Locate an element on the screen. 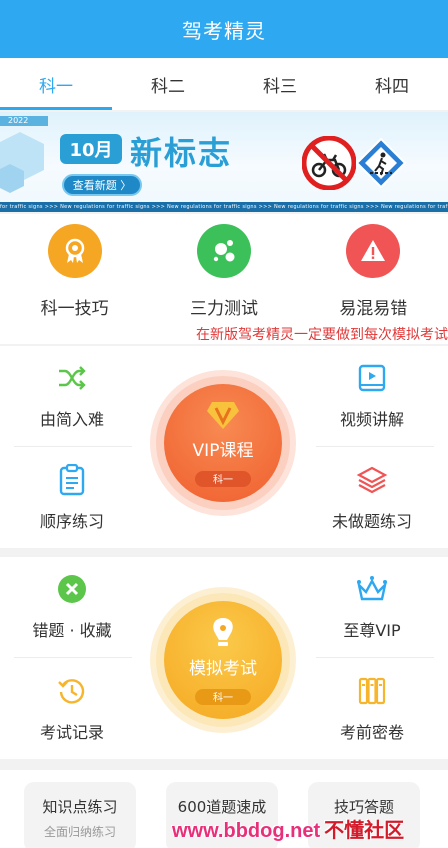 The width and height of the screenshot is (448, 848). tab-subject-4: 科四 is located at coordinates (392, 84).